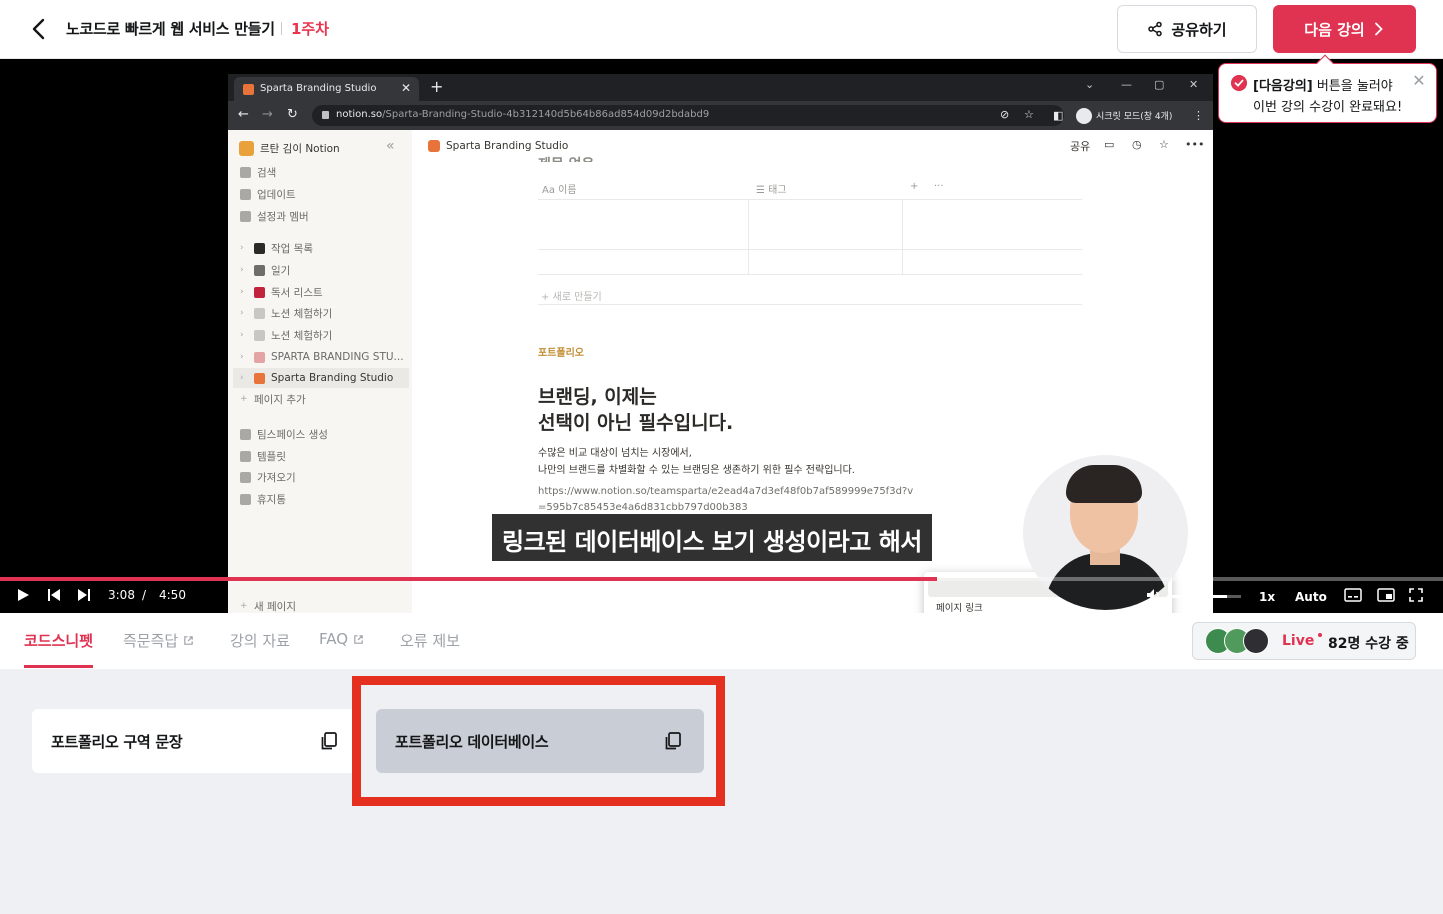 The height and width of the screenshot is (914, 1443). I want to click on course-title: 노코드로 빠르게 웹 서비스 만들기, so click(170, 29).